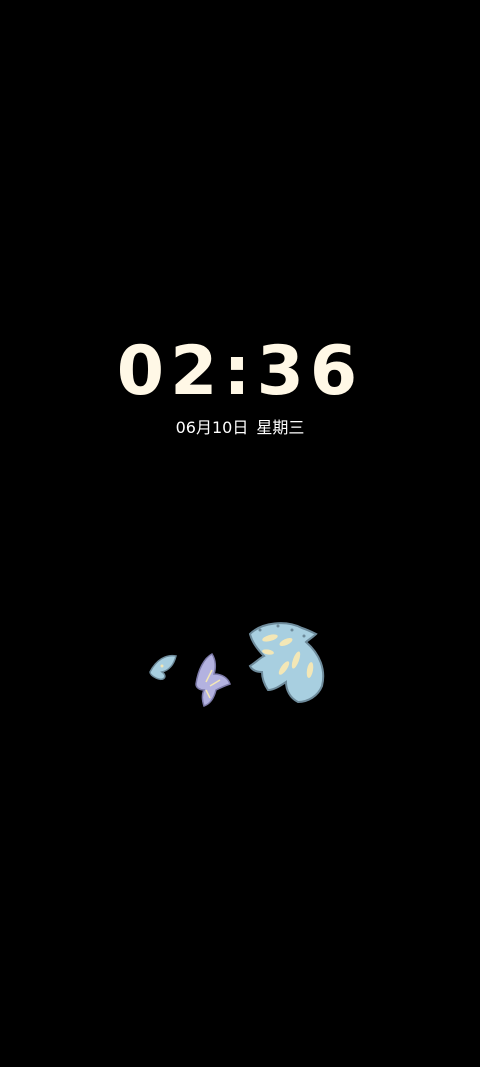 This screenshot has width=480, height=1067. Describe the element at coordinates (286, 663) in the screenshot. I see `large-bird-icon` at that location.